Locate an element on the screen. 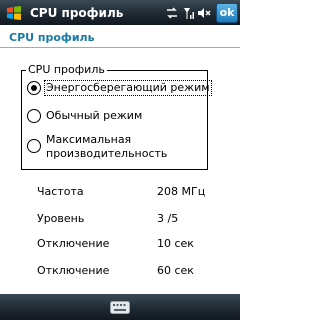 The width and height of the screenshot is (320, 320). section-header: CPU профиль is located at coordinates (120, 37).